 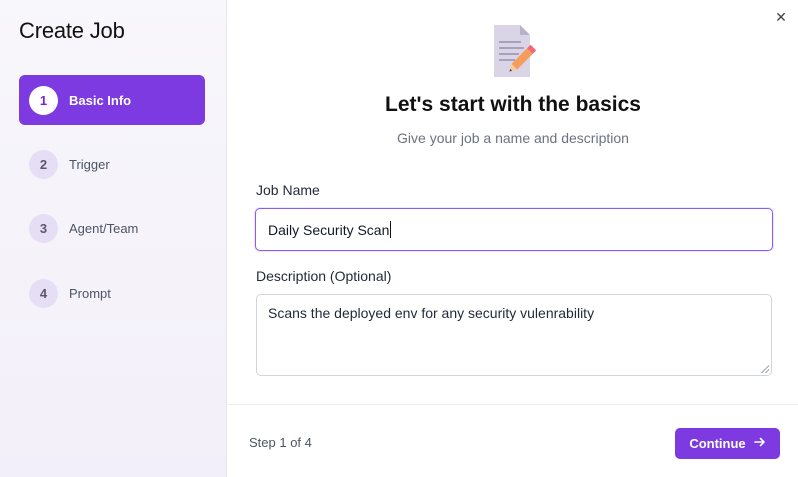 I want to click on sidebar-title: Create Job, so click(x=72, y=30).